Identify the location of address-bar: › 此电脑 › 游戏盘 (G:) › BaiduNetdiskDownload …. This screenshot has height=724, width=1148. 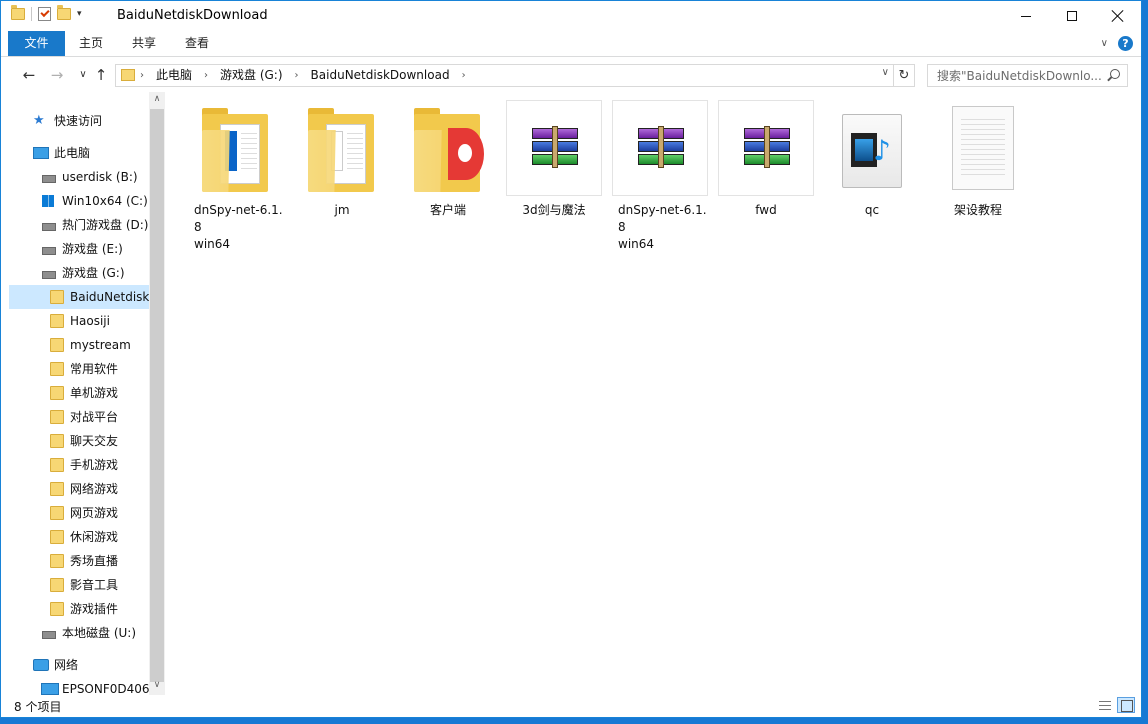
(504, 75).